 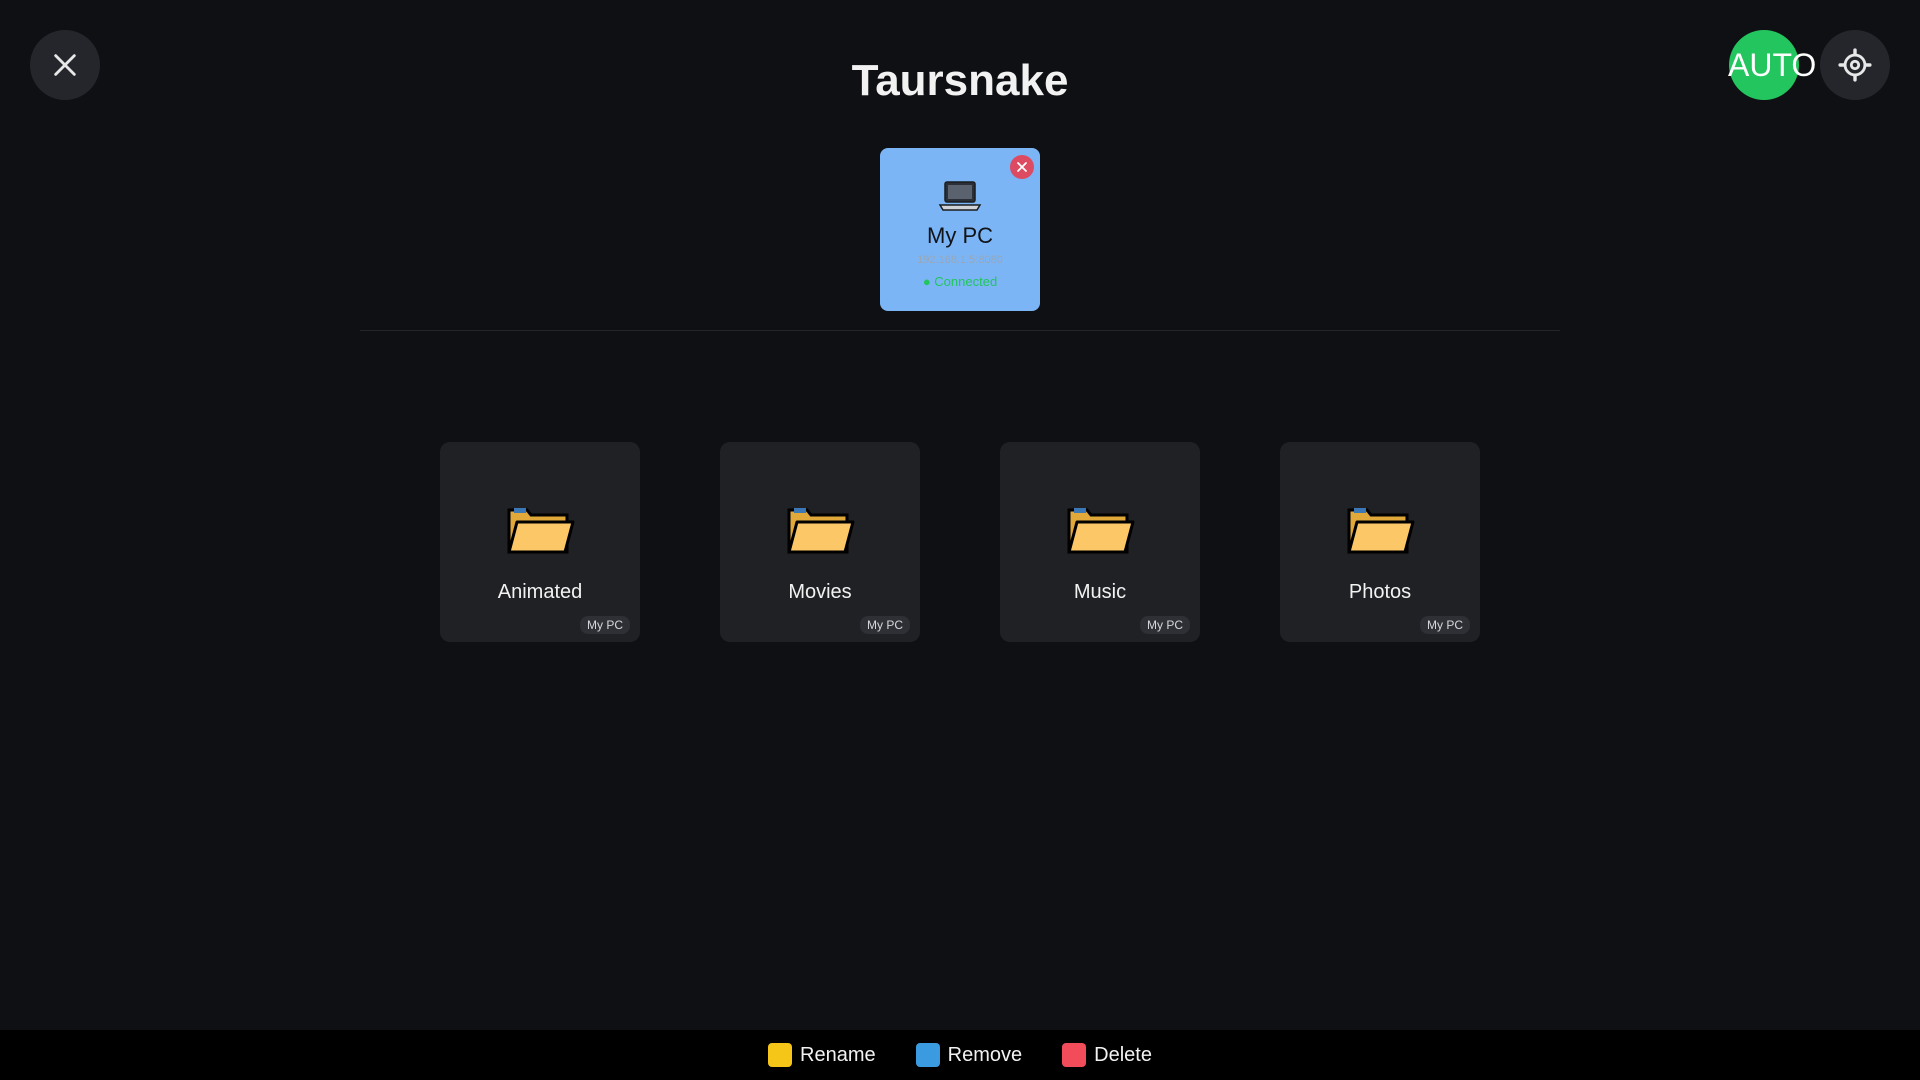 What do you see at coordinates (1380, 592) in the screenshot?
I see `folder-label: Photos` at bounding box center [1380, 592].